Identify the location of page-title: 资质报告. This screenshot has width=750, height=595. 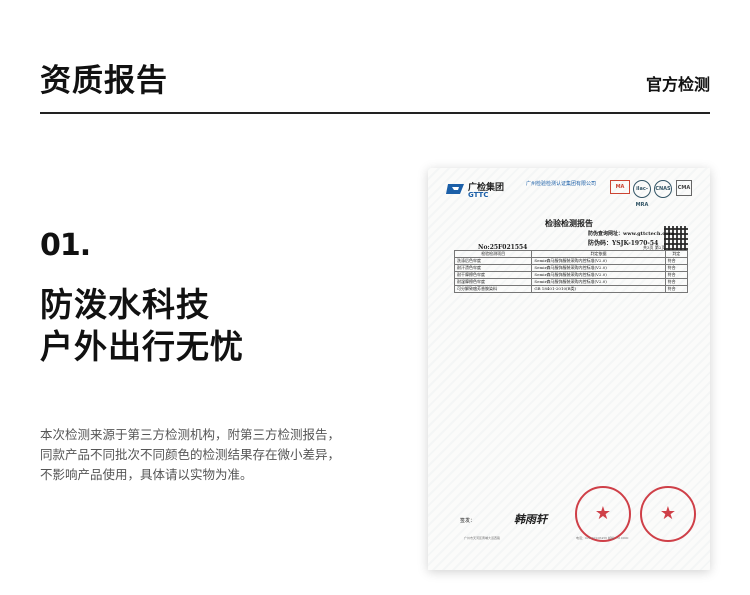
(104, 81).